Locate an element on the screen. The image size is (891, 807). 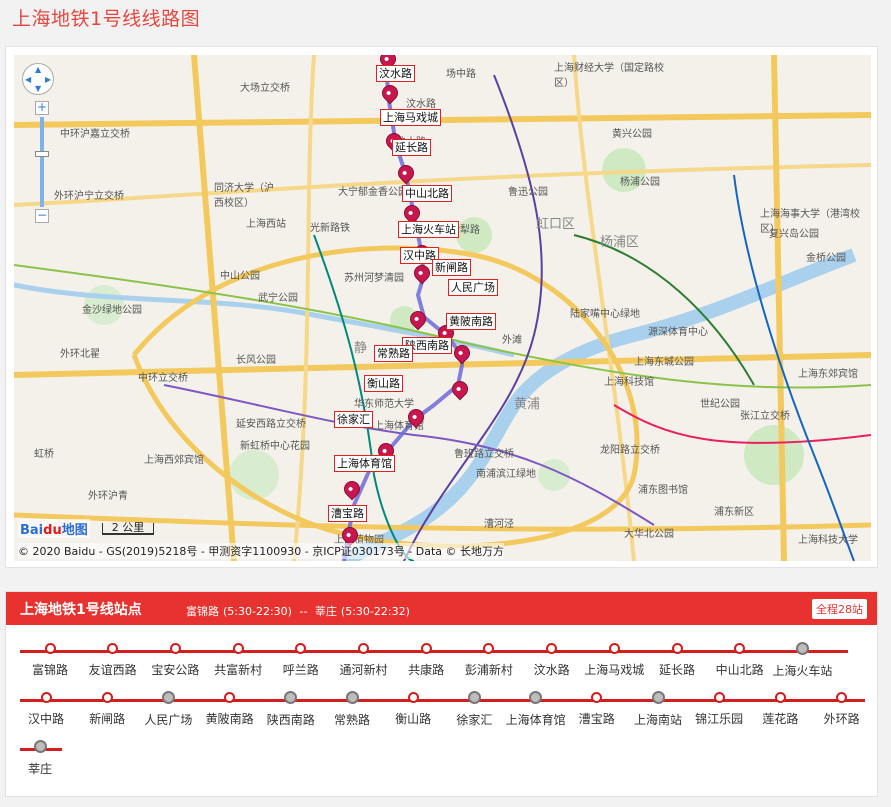
station-item: 黄陂南路 is located at coordinates (230, 706).